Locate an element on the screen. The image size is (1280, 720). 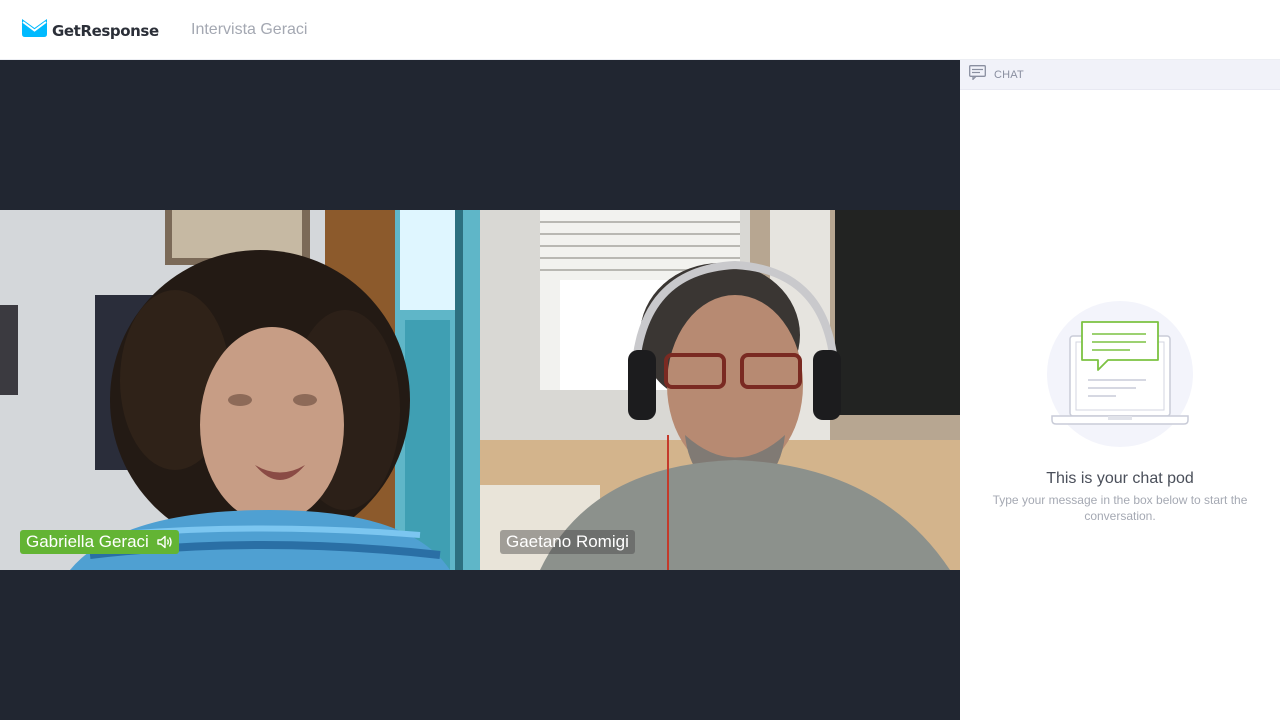
chat-empty-title: This is your chat pod is located at coordinates (1120, 478).